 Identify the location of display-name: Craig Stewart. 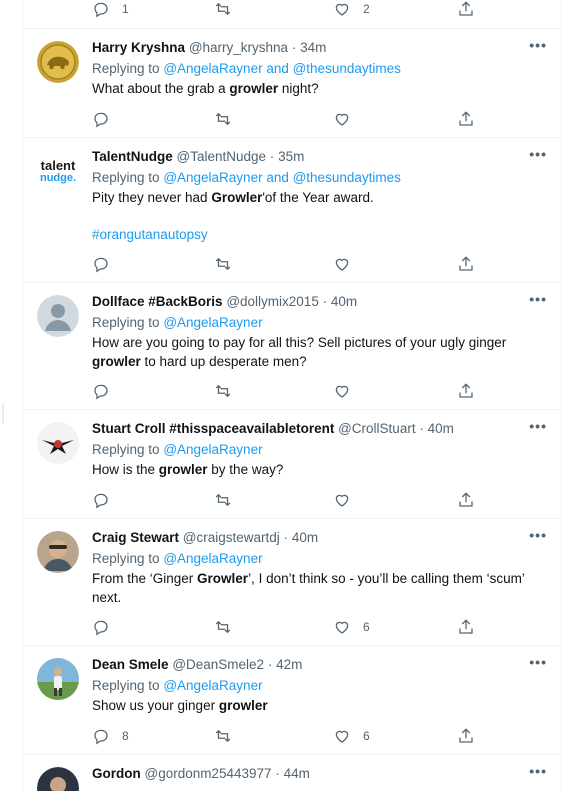
(135, 537).